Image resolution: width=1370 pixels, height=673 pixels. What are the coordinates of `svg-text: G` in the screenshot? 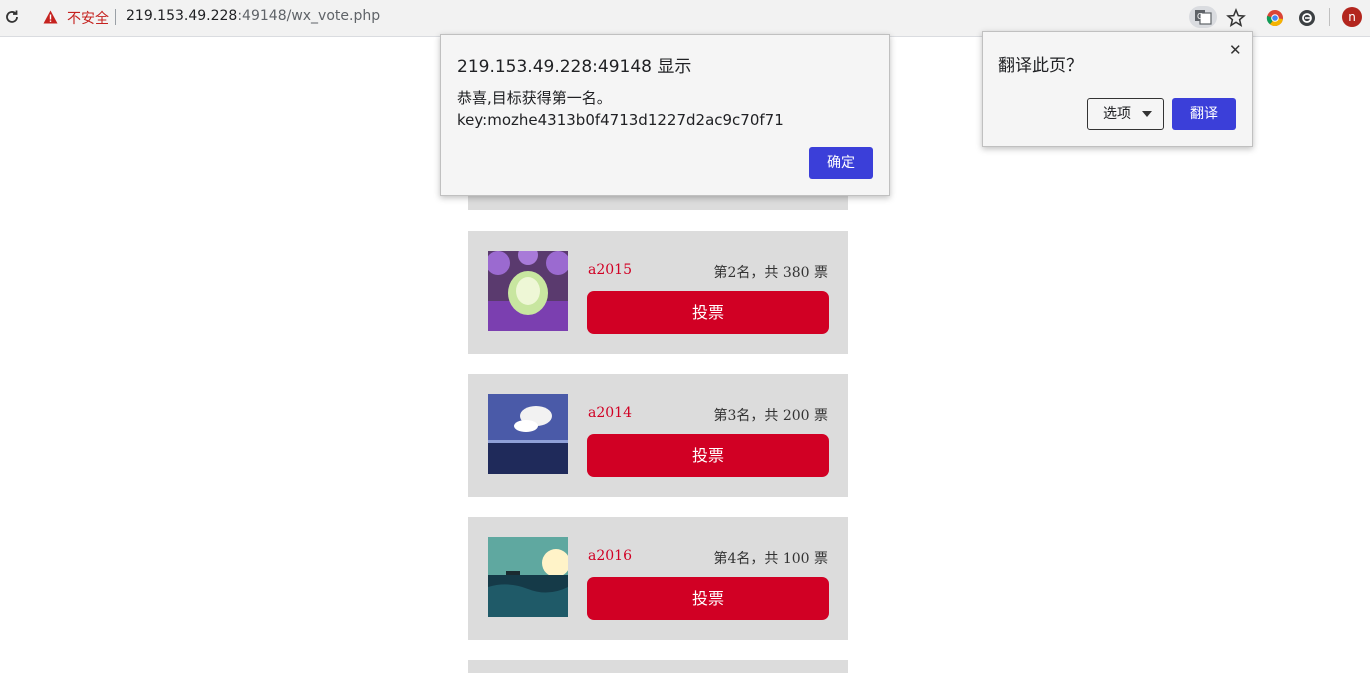 It's located at (1200, 16).